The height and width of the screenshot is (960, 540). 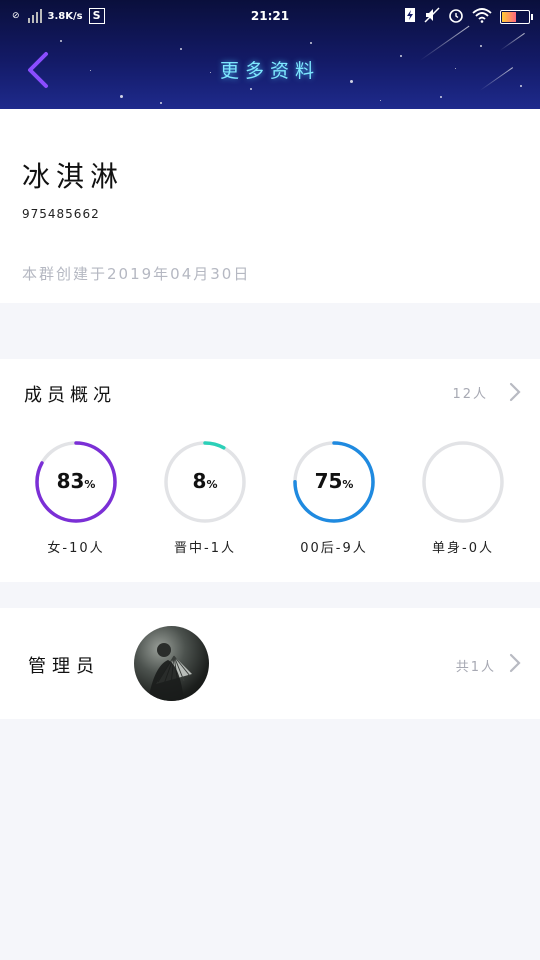 What do you see at coordinates (269, 71) in the screenshot?
I see `page-title: 更多资料` at bounding box center [269, 71].